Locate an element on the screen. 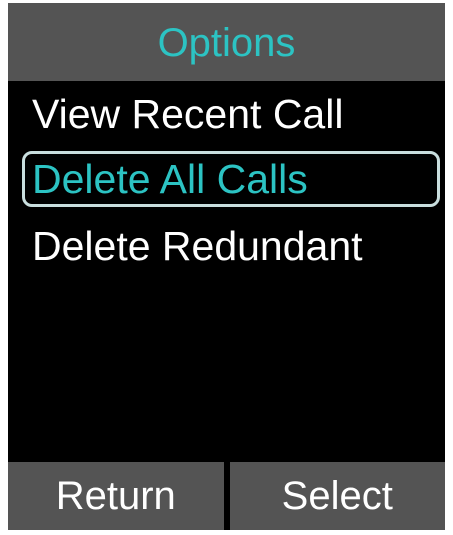 Image resolution: width=453 pixels, height=535 pixels. screen-title: Options is located at coordinates (226, 43).